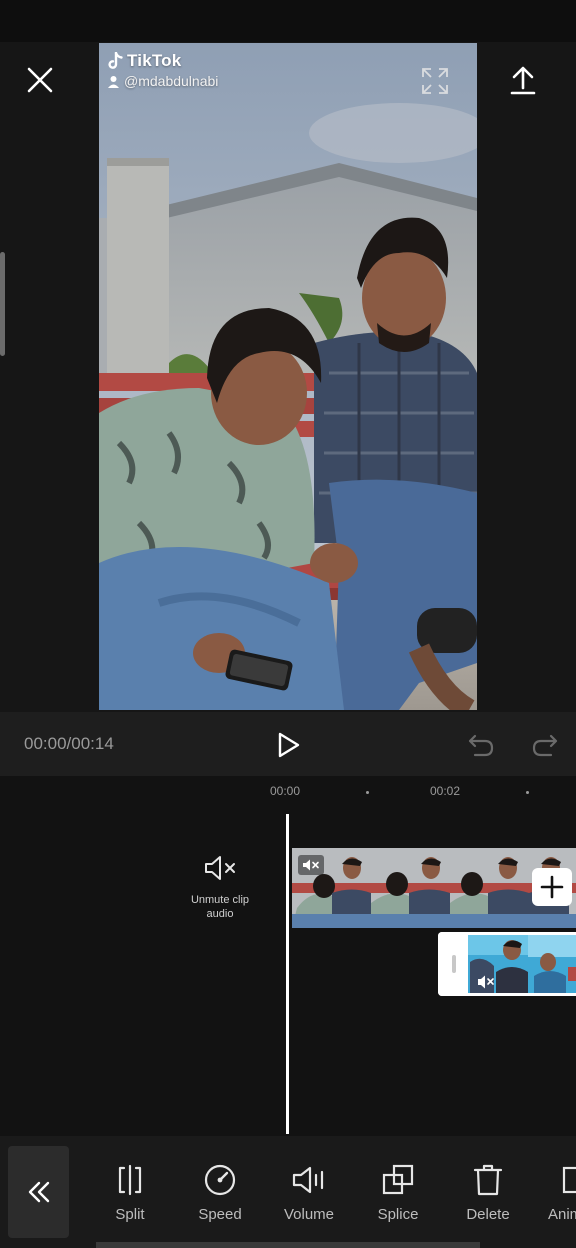 This screenshot has width=576, height=1248. Describe the element at coordinates (309, 1214) in the screenshot. I see `volume-label: Volume` at that location.